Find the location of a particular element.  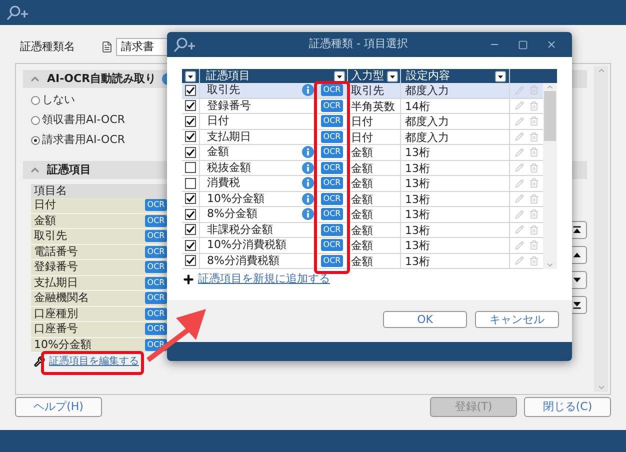

dialog-button: OK is located at coordinates (425, 319).